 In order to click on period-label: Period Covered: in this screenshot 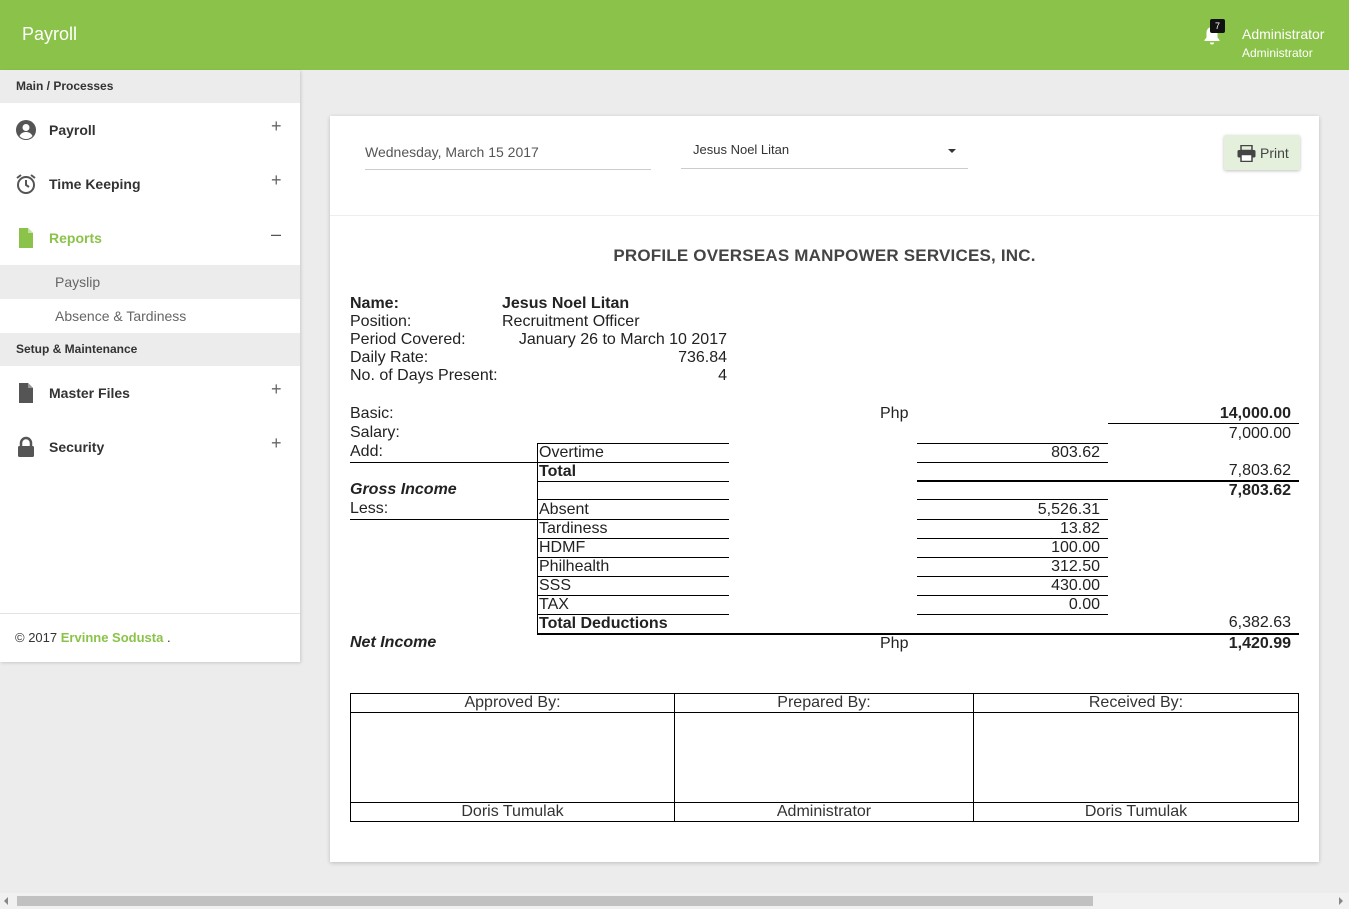, I will do `click(408, 339)`.